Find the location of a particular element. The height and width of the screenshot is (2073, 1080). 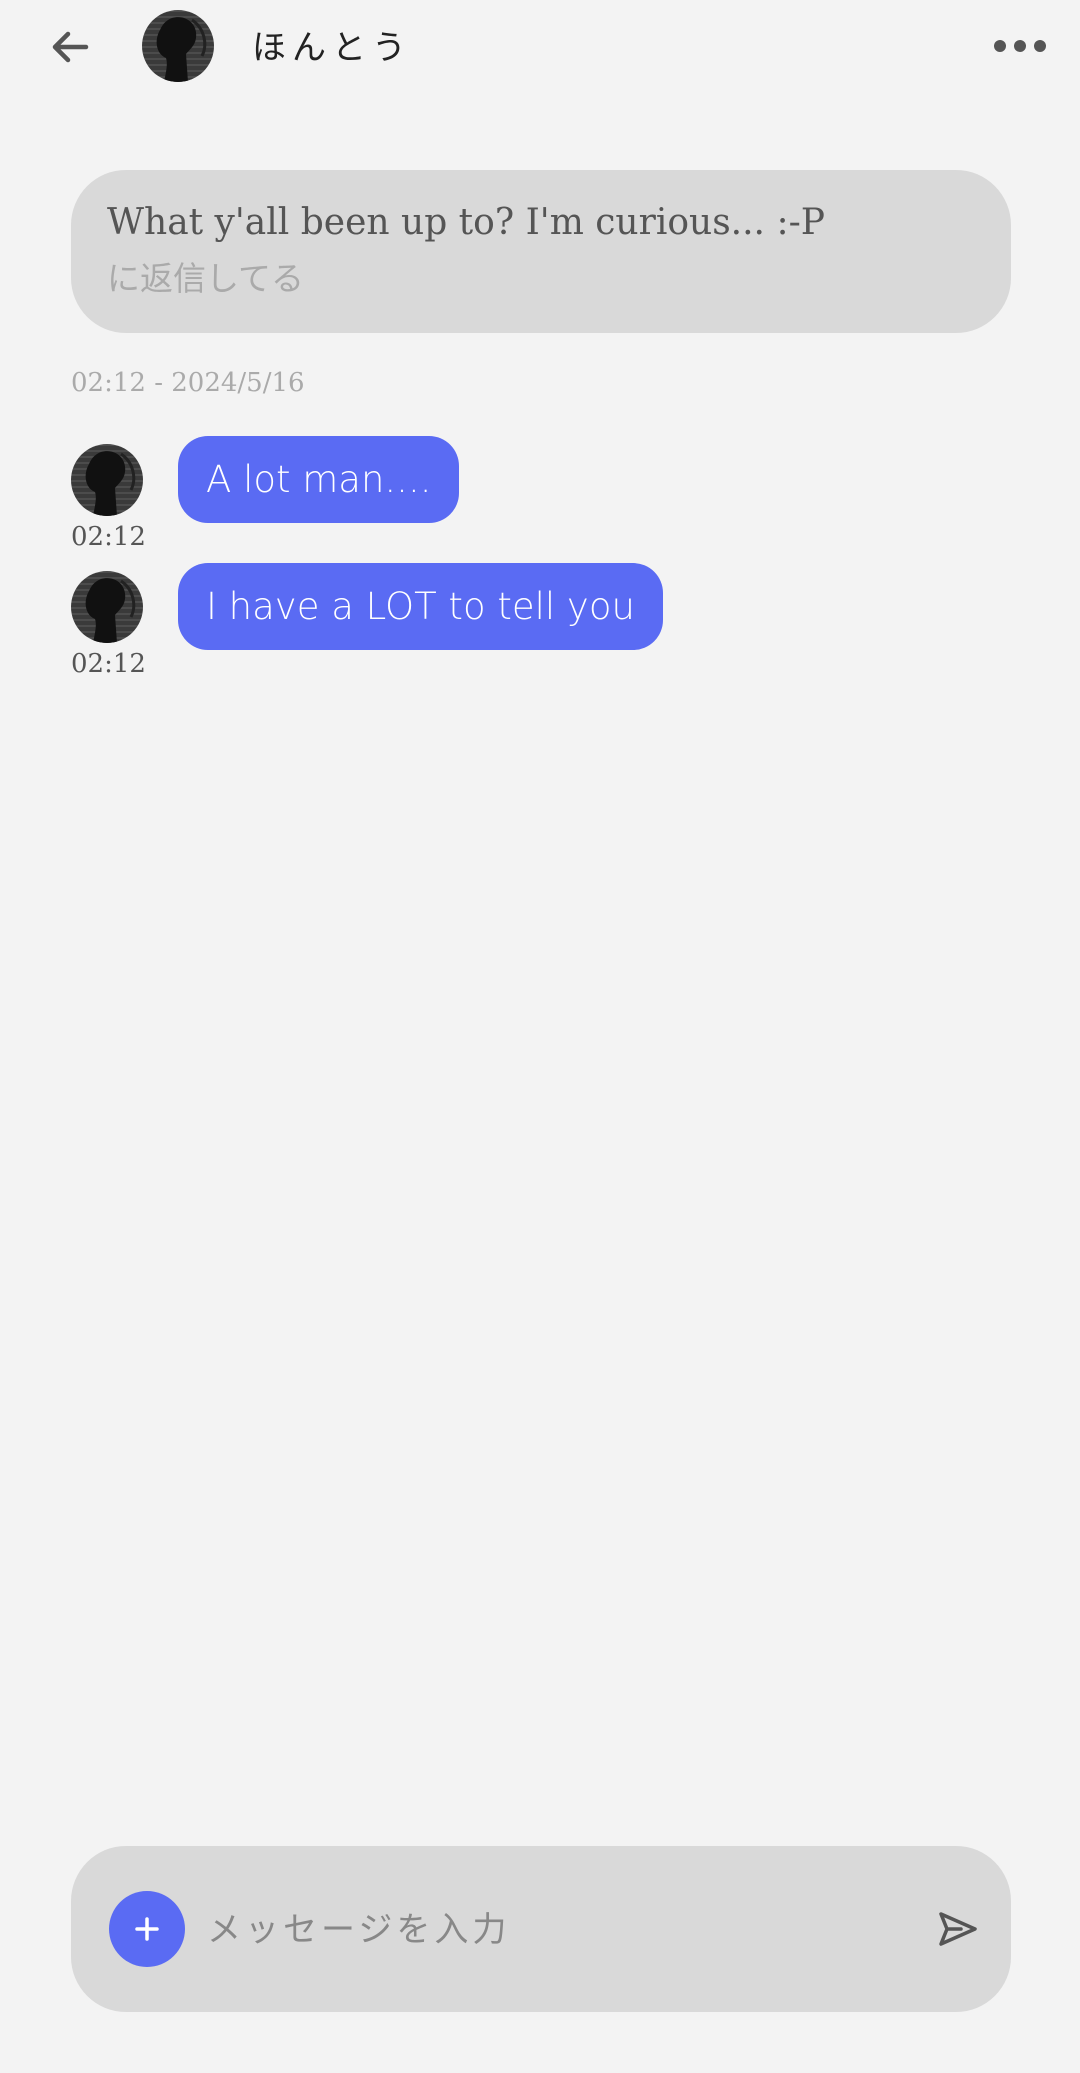

send-button is located at coordinates (958, 1929).